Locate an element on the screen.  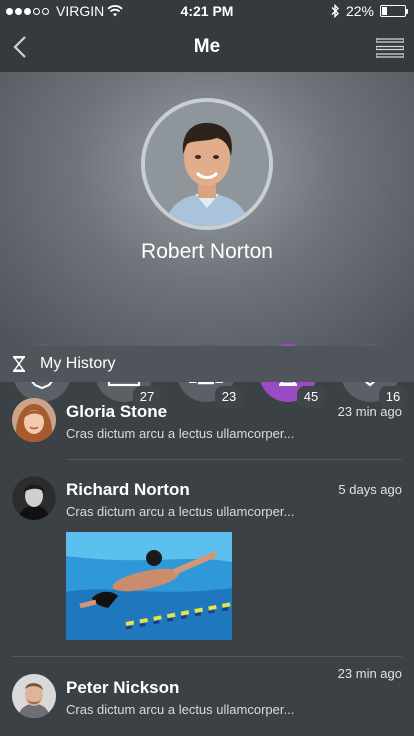
page-title: Me is located at coordinates (207, 46).